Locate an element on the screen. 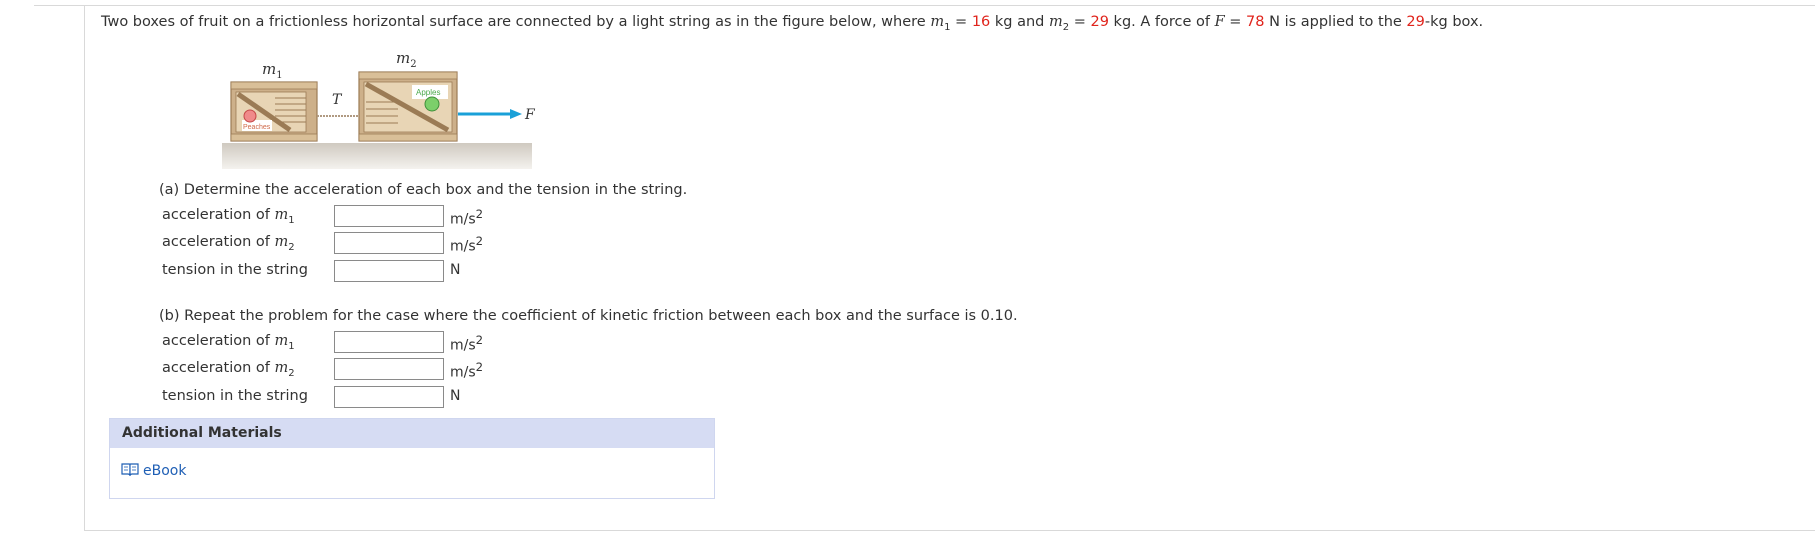 The image size is (1815, 534). force-label: F is located at coordinates (530, 115).